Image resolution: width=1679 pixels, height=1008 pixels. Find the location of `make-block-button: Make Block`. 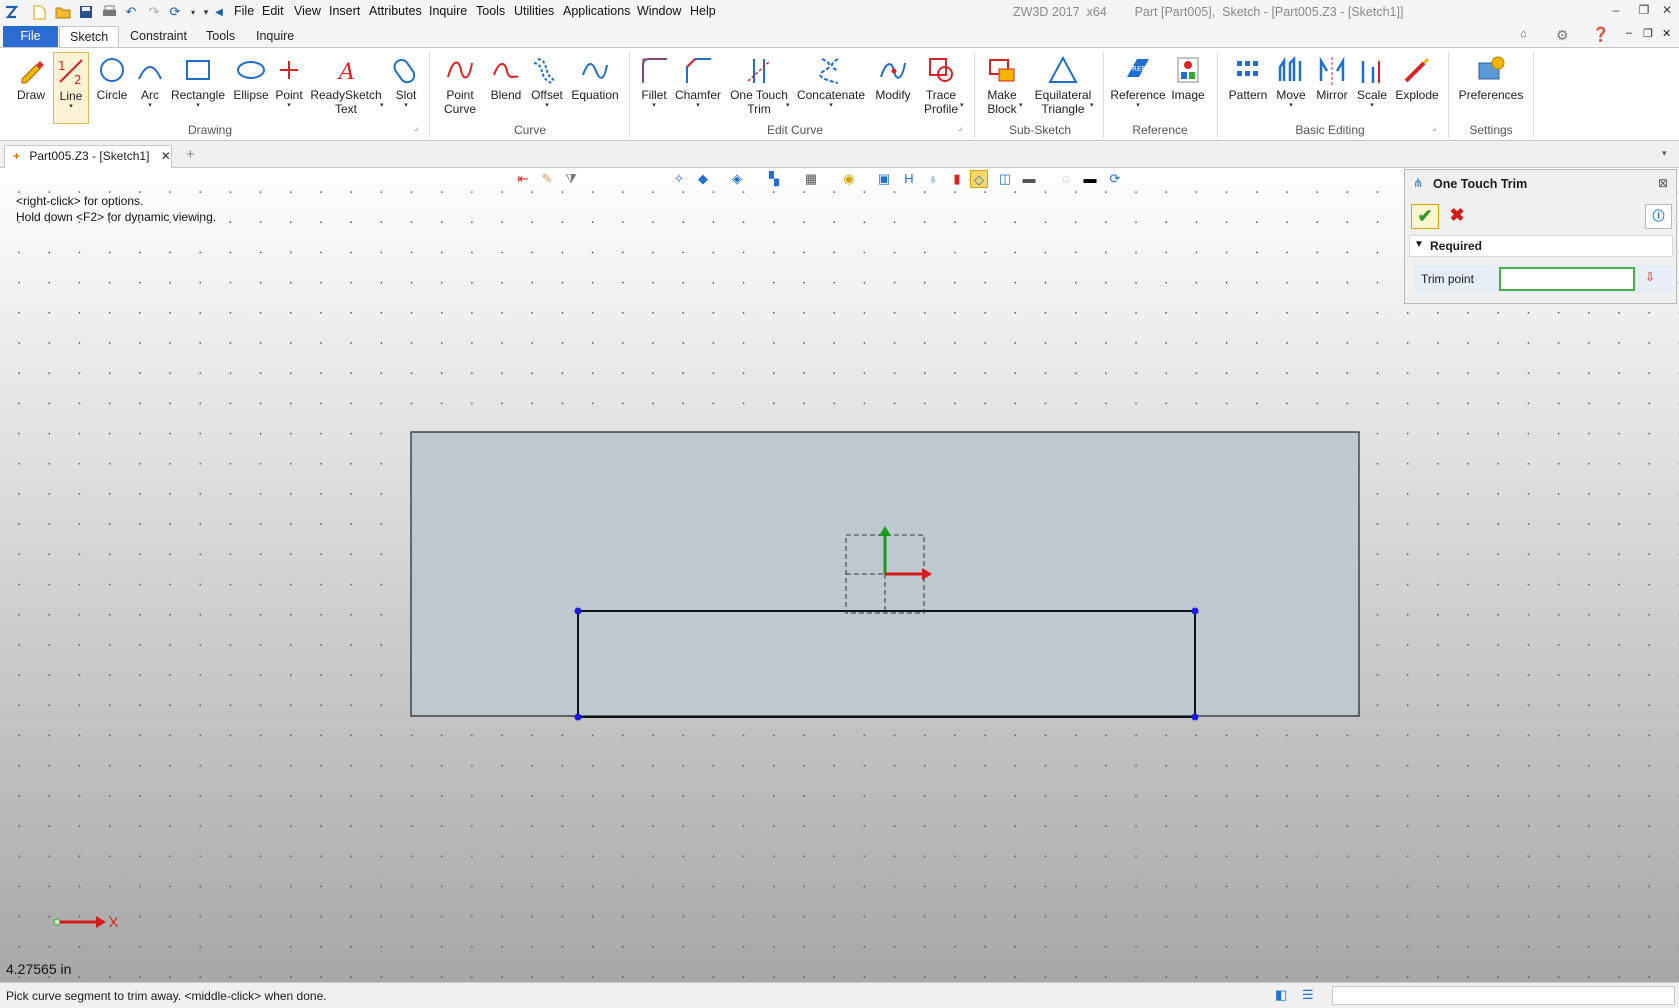

make-block-button: Make Block is located at coordinates (1002, 84).